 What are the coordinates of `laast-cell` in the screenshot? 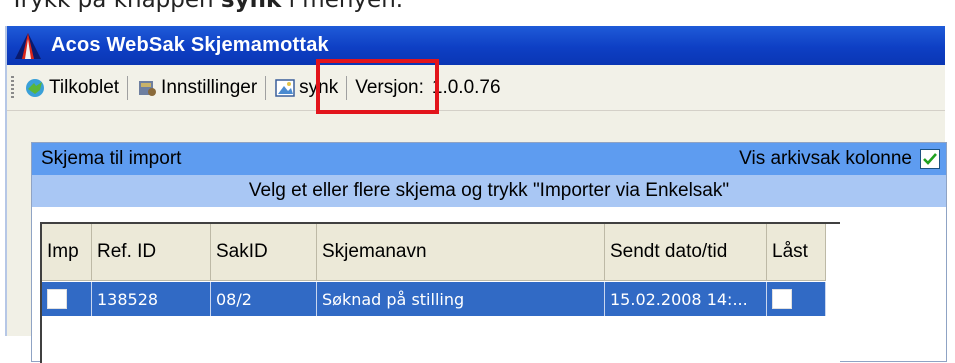 It's located at (796, 299).